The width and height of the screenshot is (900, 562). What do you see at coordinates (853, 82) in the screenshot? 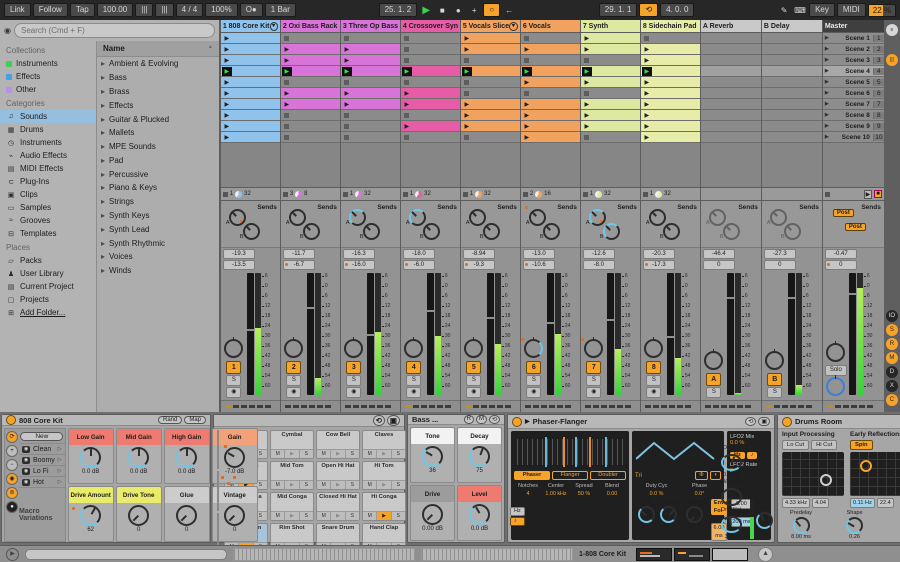
I see `scene-row: ▶ Scene 55` at bounding box center [853, 82].